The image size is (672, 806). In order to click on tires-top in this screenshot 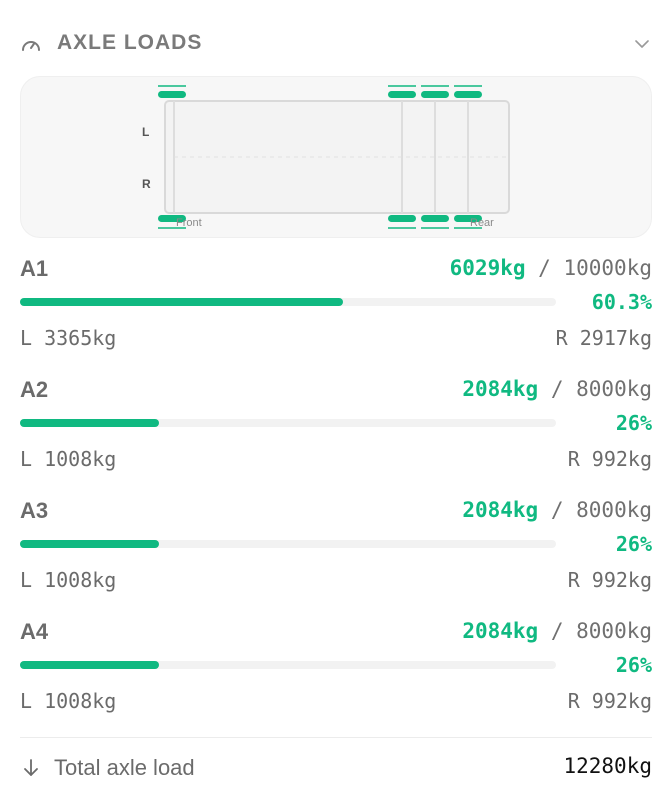, I will do `click(320, 91)`.